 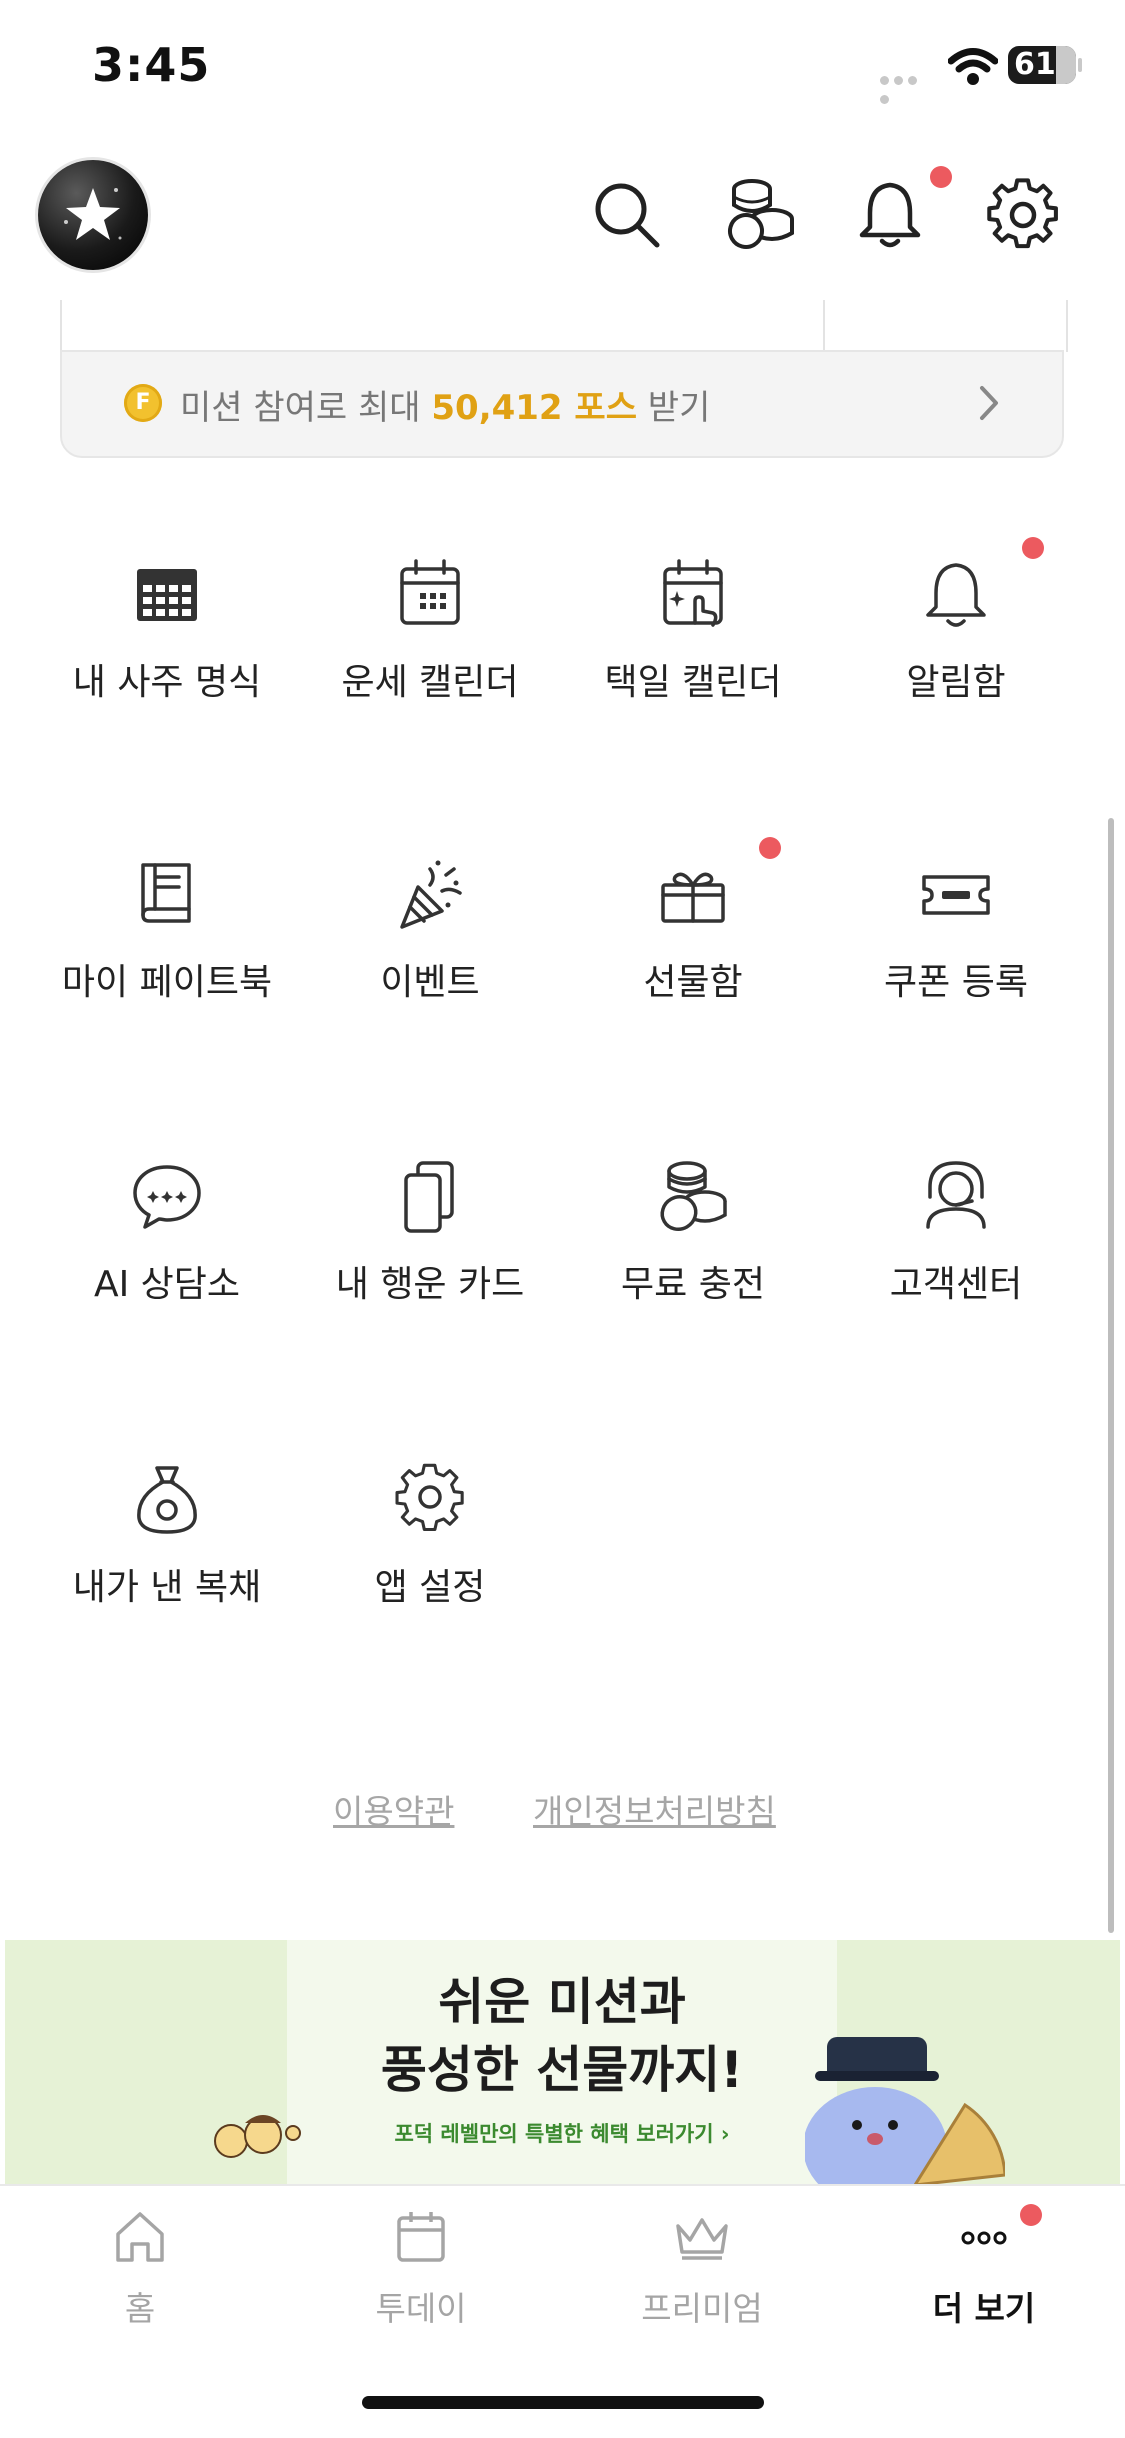 What do you see at coordinates (167, 595) in the screenshot?
I see `calendar-grid-icon` at bounding box center [167, 595].